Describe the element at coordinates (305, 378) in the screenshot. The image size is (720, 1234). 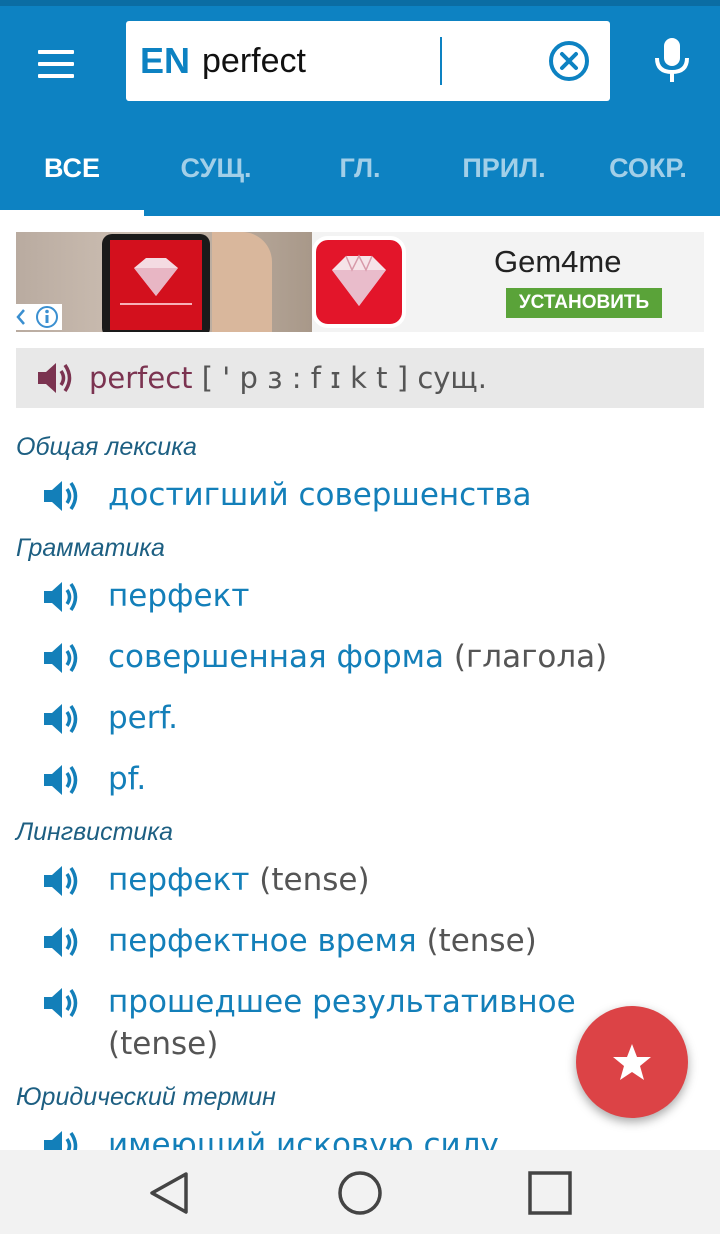
I see `transcription: [ ' p ɜ : f ɪ k t ]` at that location.